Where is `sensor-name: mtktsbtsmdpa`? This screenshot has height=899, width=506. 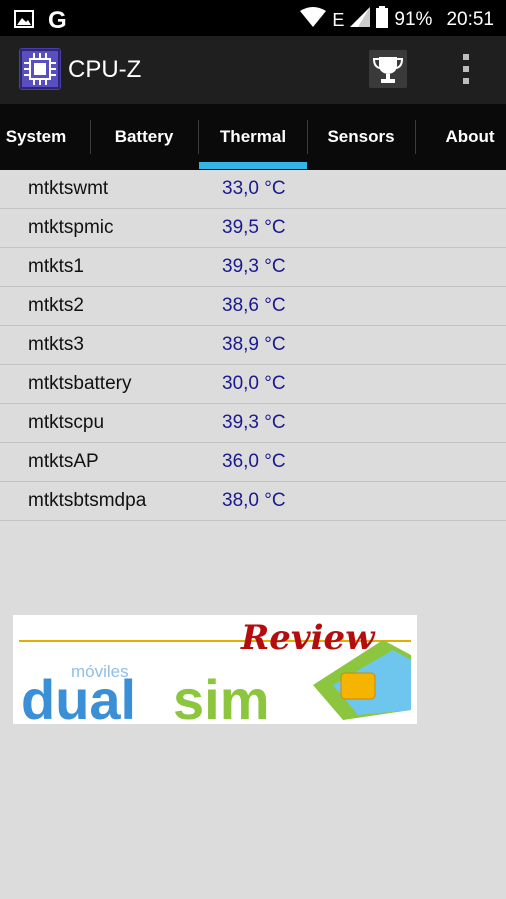
sensor-name: mtktsbtsmdpa is located at coordinates (87, 500).